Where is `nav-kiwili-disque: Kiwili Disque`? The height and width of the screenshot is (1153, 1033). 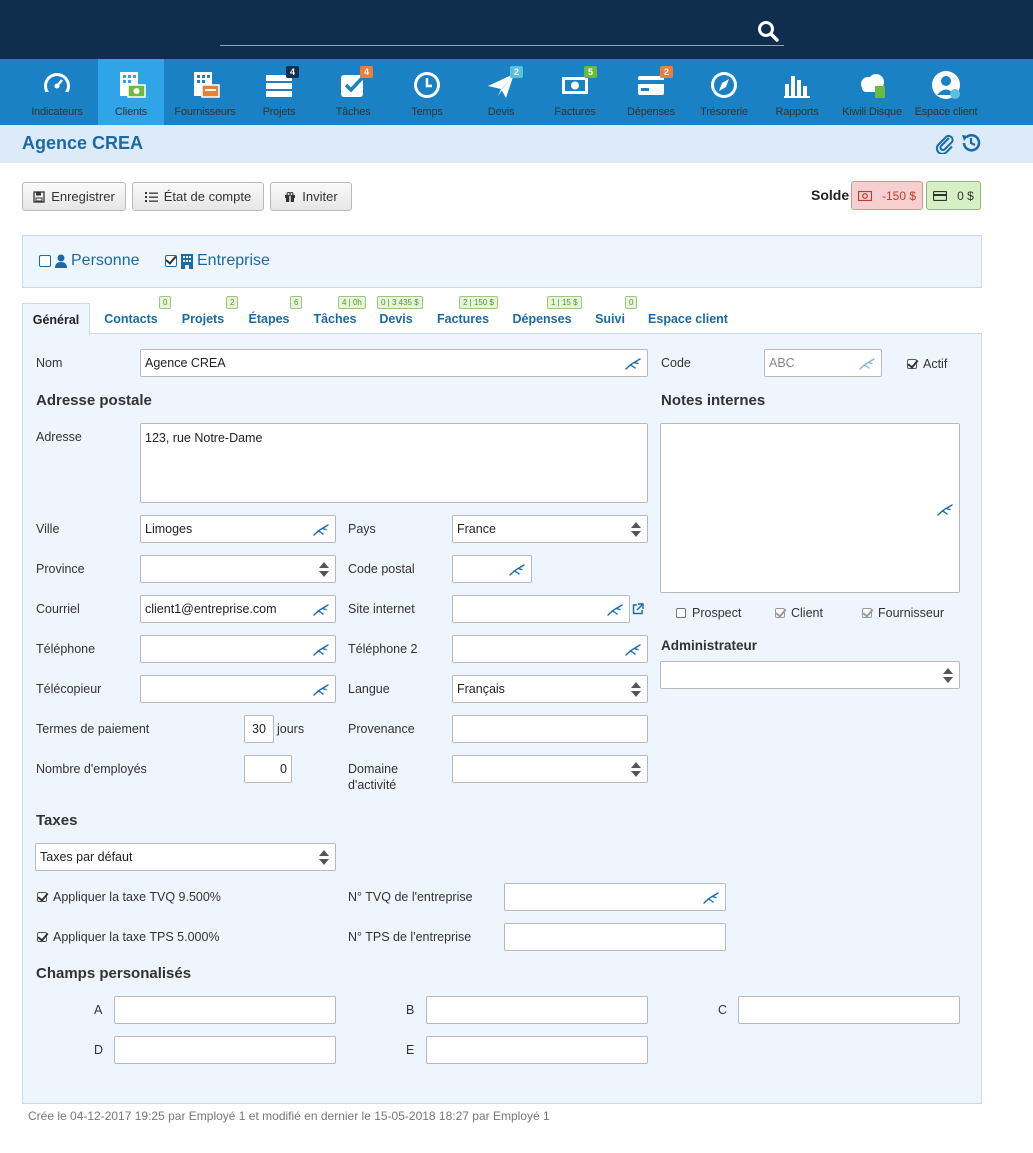 nav-kiwili-disque: Kiwili Disque is located at coordinates (872, 92).